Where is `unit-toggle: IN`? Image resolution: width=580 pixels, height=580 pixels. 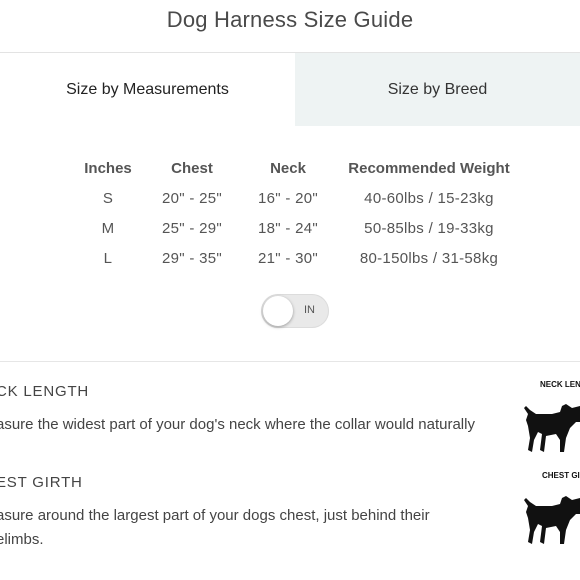
unit-toggle: IN is located at coordinates (295, 311).